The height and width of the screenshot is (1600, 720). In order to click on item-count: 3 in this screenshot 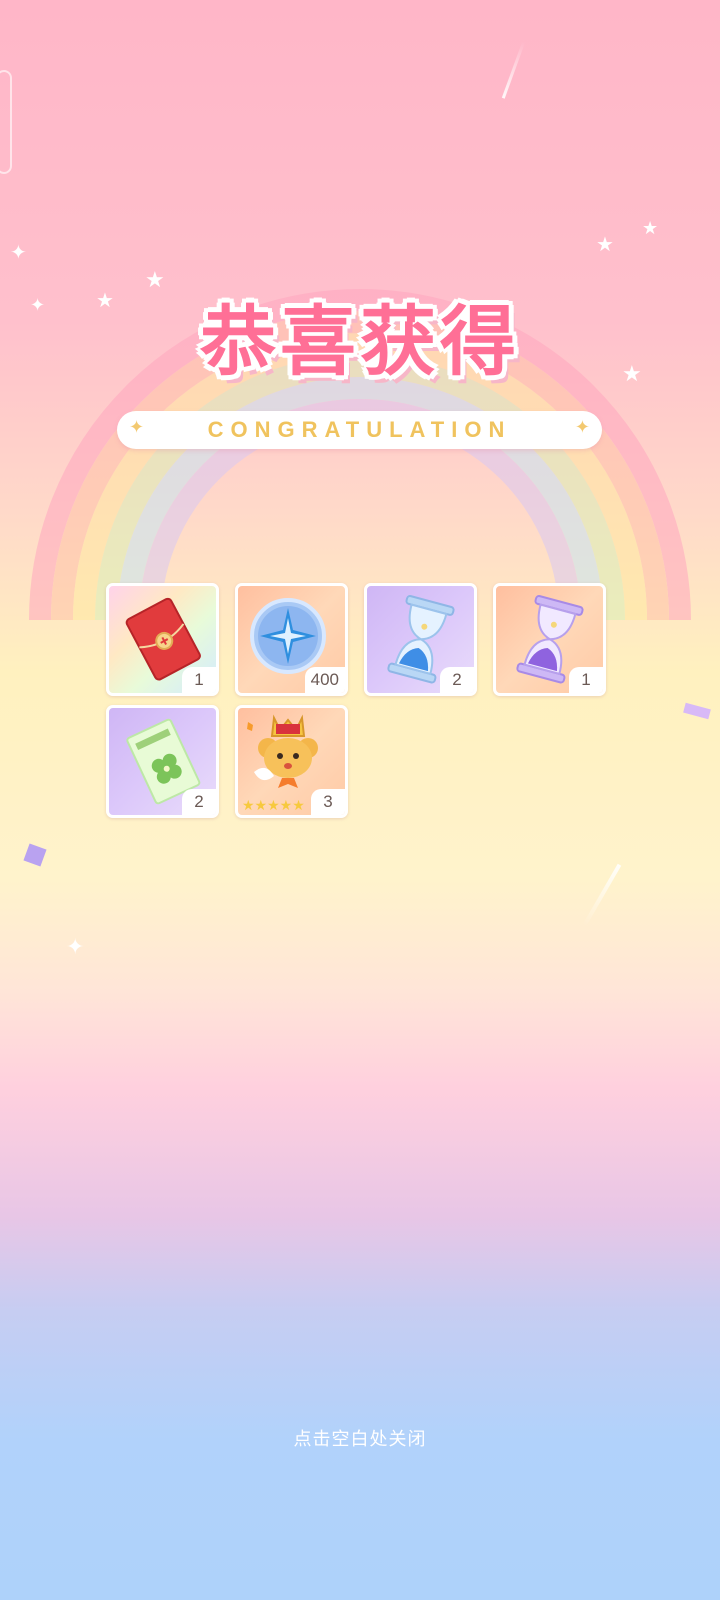, I will do `click(328, 802)`.